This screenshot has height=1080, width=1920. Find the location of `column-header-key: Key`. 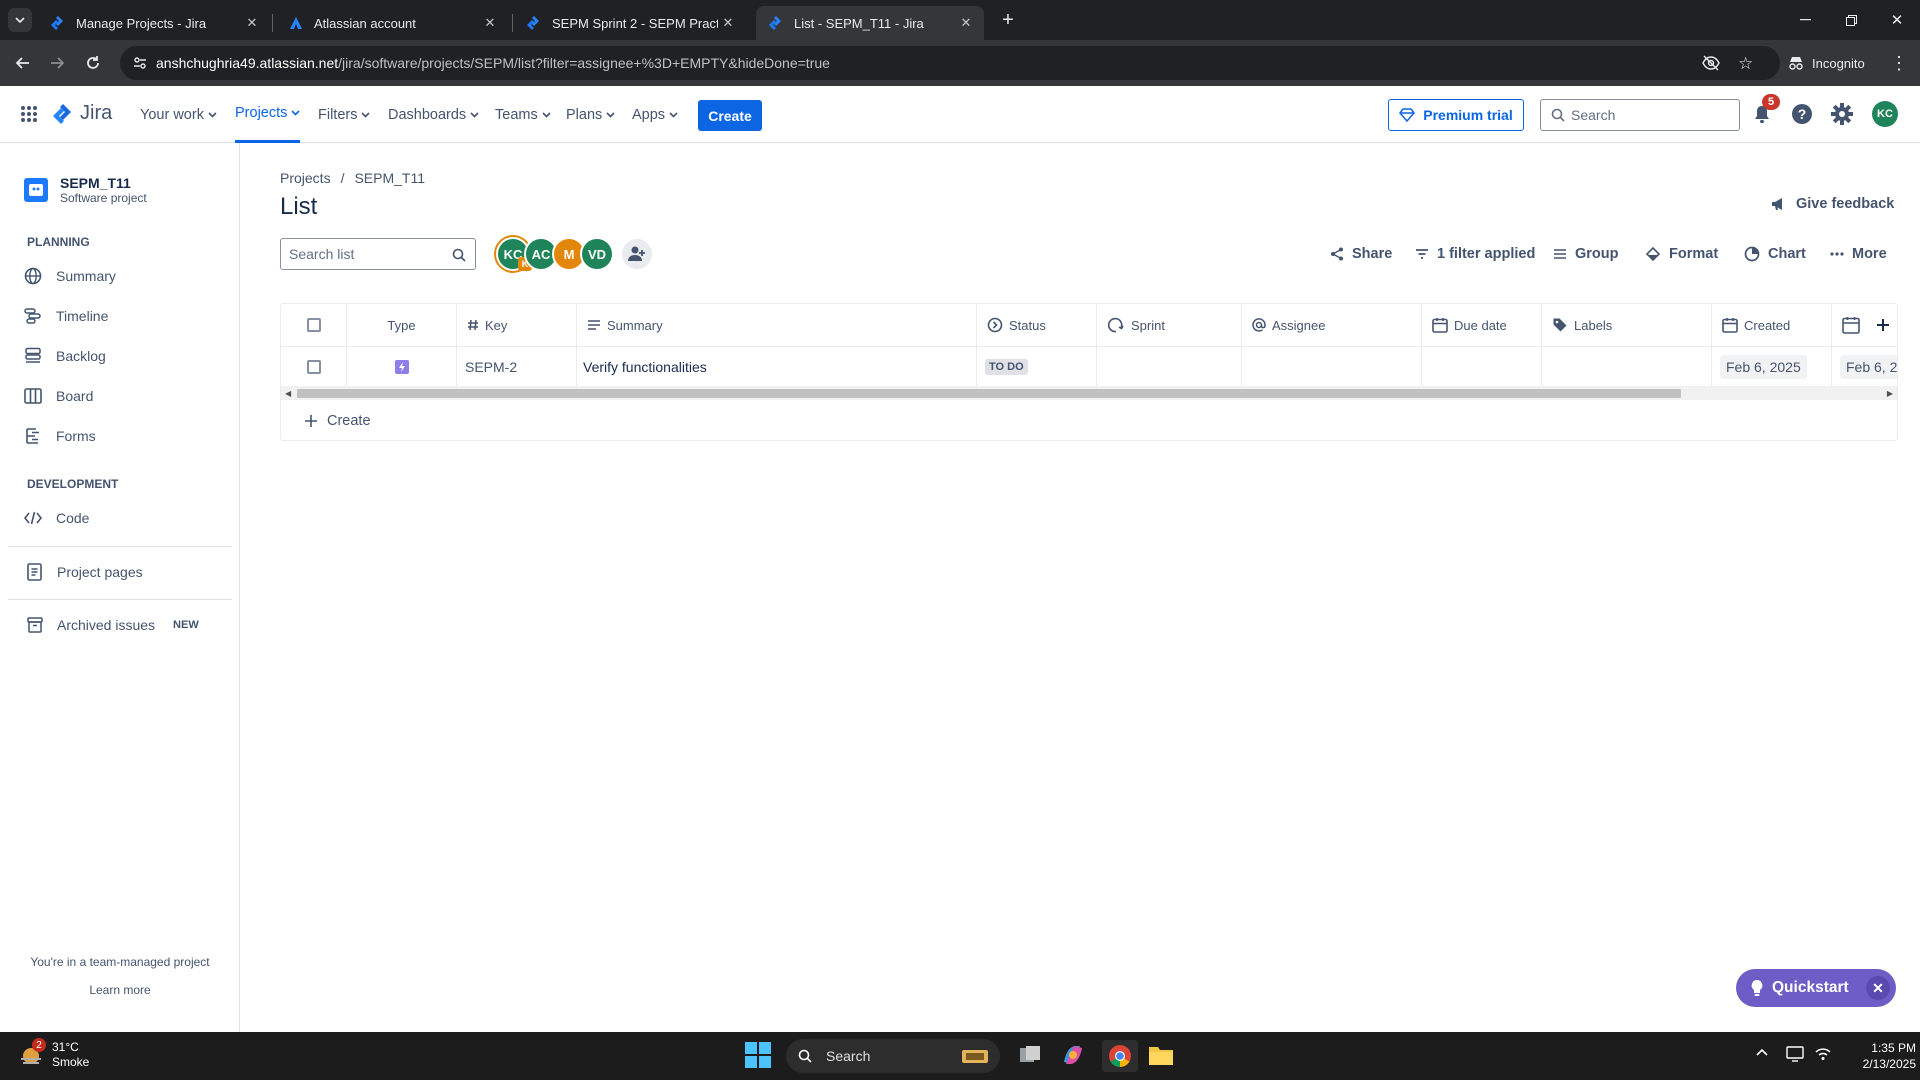

column-header-key: Key is located at coordinates (517, 325).